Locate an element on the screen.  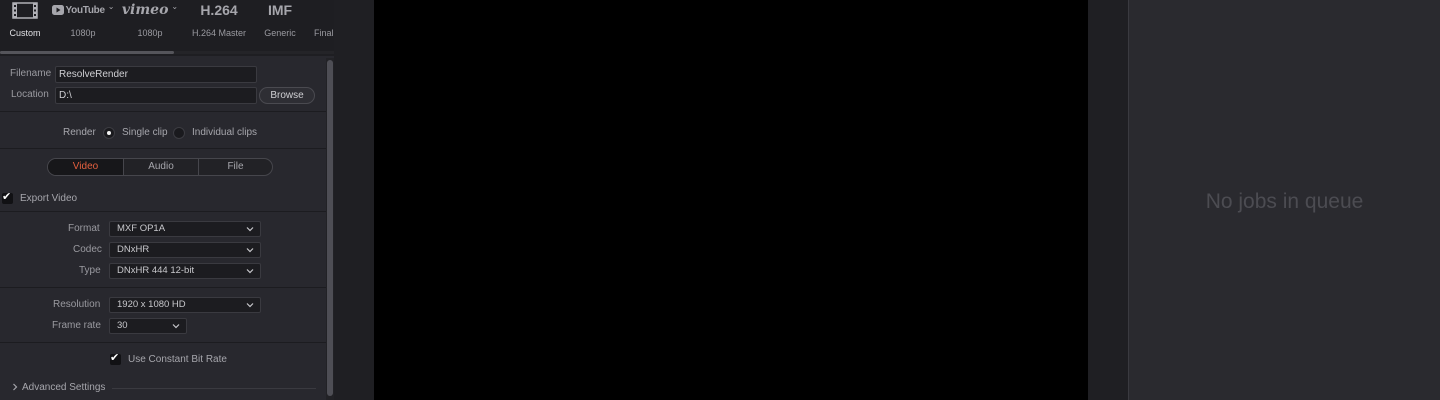
tab-audio: Audio is located at coordinates (161, 167).